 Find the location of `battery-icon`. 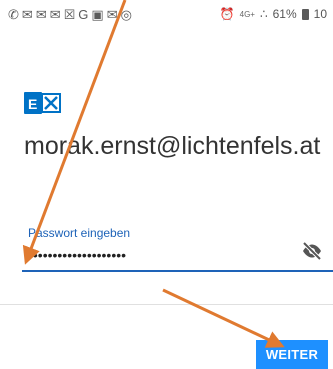

battery-icon is located at coordinates (305, 14).